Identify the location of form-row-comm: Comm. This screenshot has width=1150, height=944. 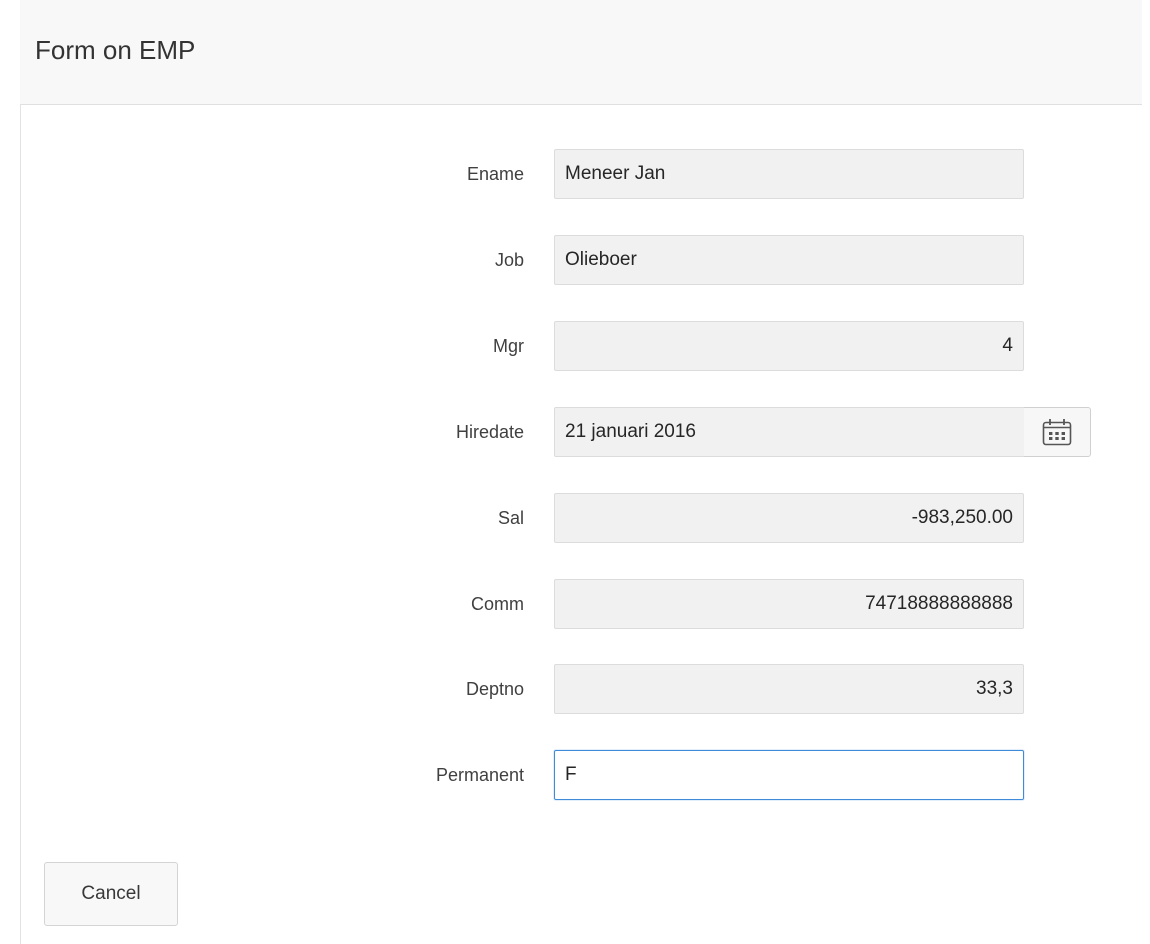
(575, 604).